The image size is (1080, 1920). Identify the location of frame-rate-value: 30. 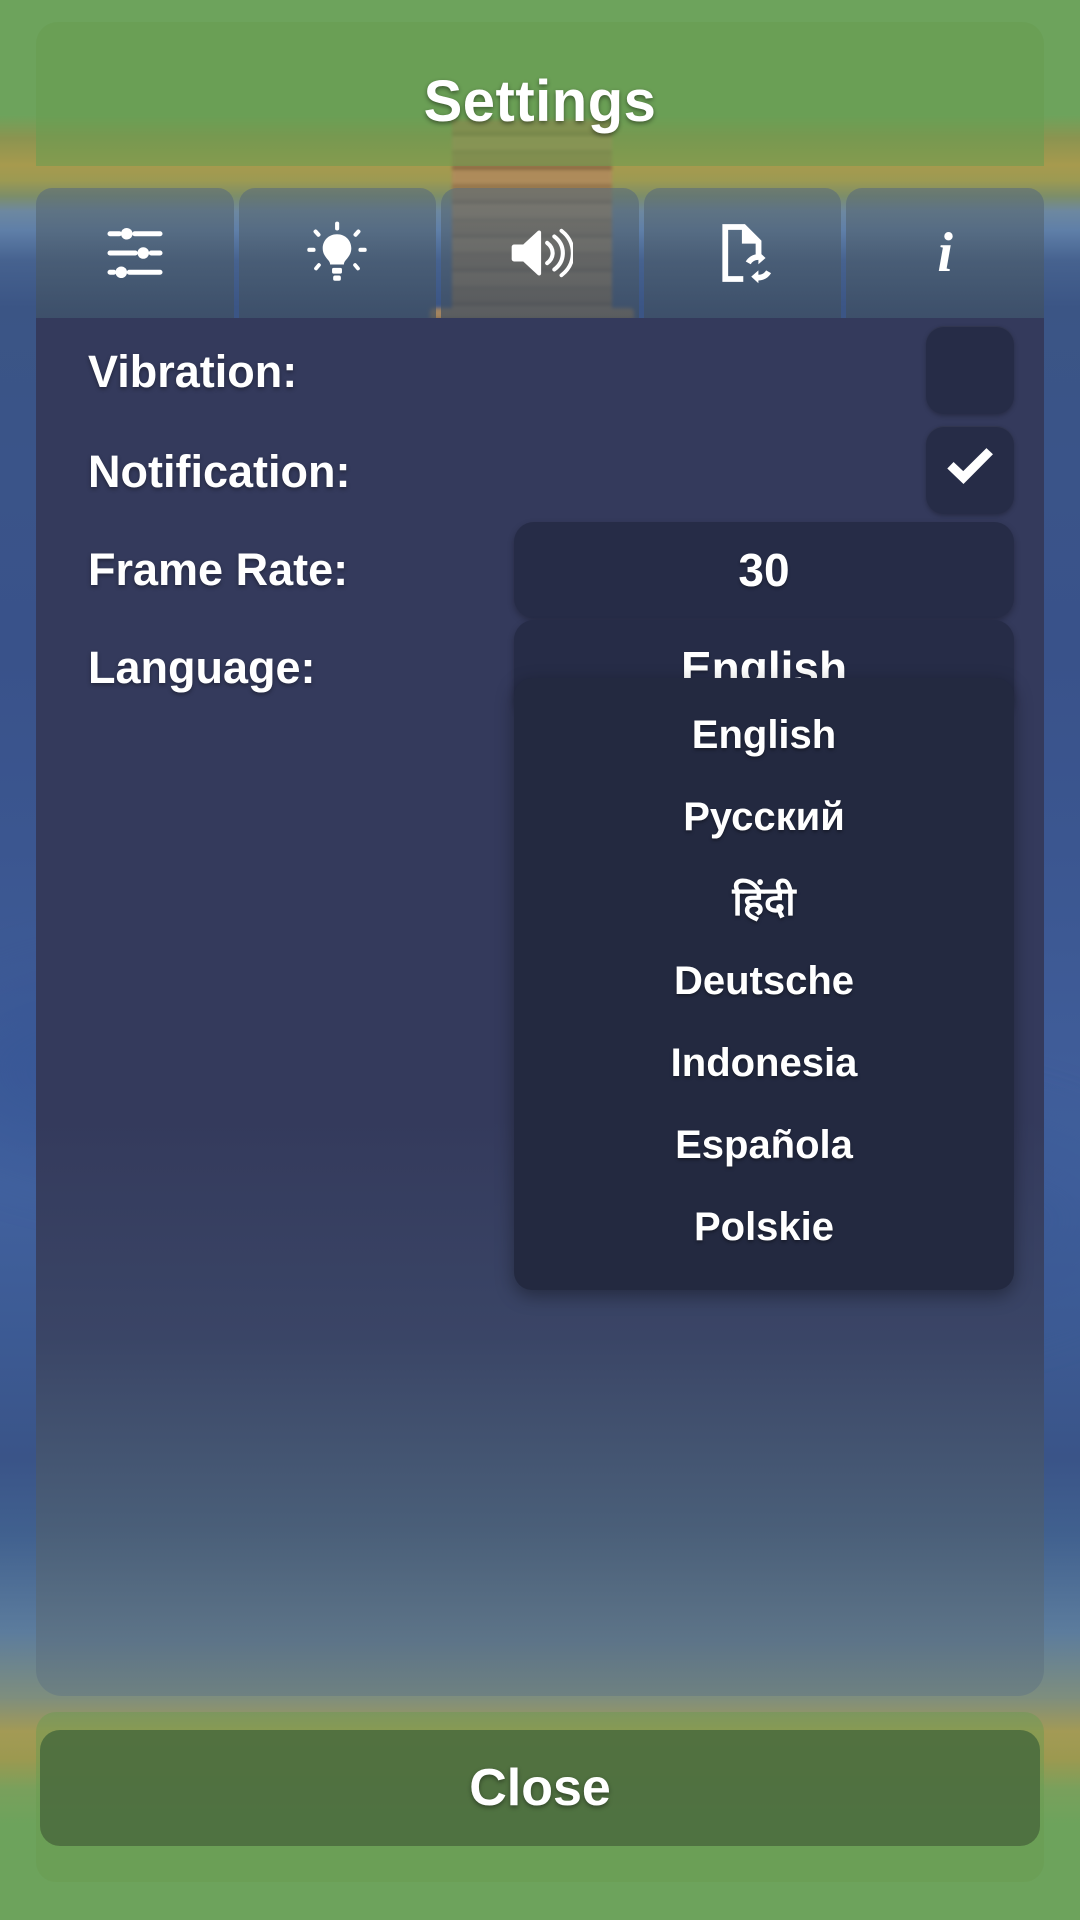
(764, 570).